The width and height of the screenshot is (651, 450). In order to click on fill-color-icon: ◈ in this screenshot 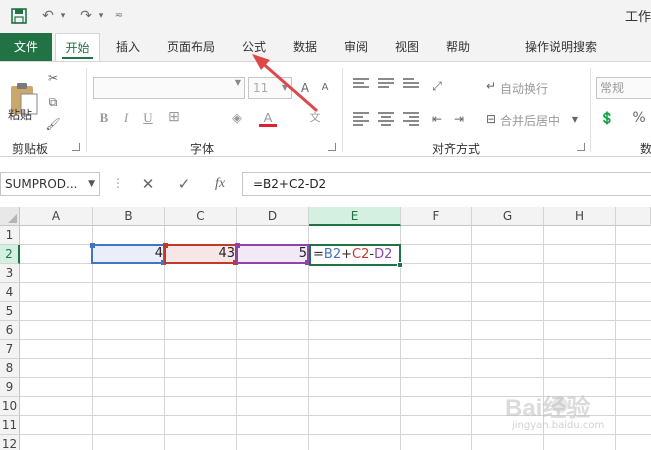, I will do `click(237, 118)`.